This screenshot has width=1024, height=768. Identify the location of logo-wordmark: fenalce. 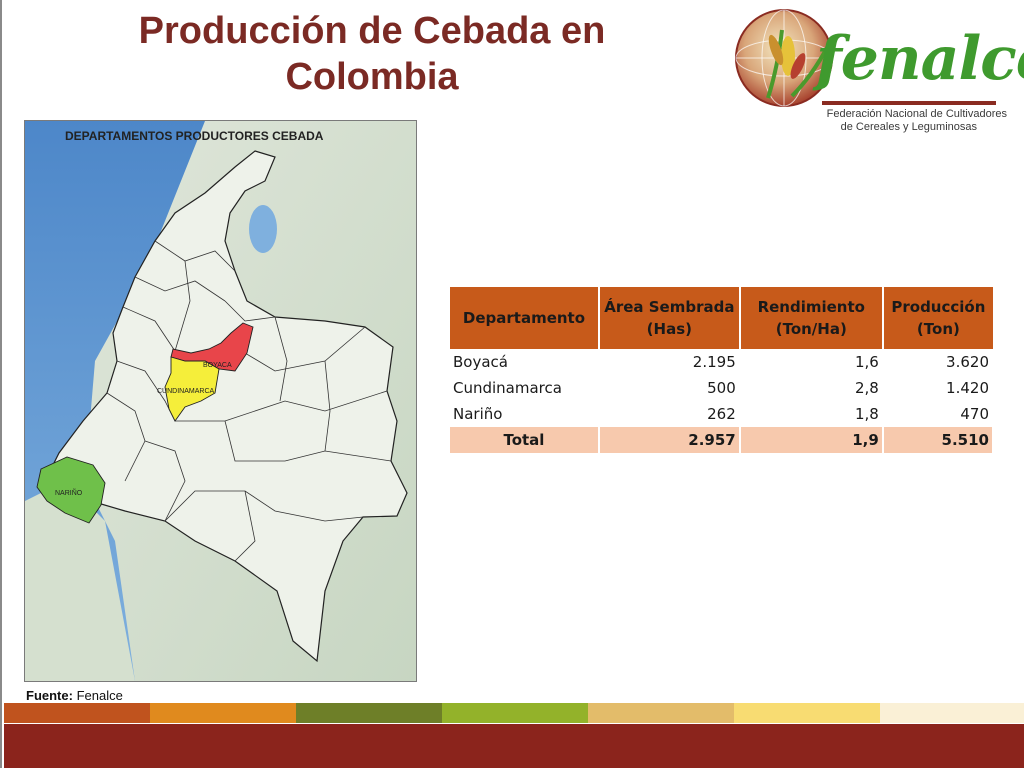
(920, 59).